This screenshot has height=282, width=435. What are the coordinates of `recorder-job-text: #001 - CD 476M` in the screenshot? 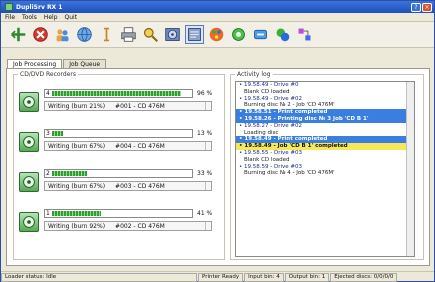 It's located at (140, 106).